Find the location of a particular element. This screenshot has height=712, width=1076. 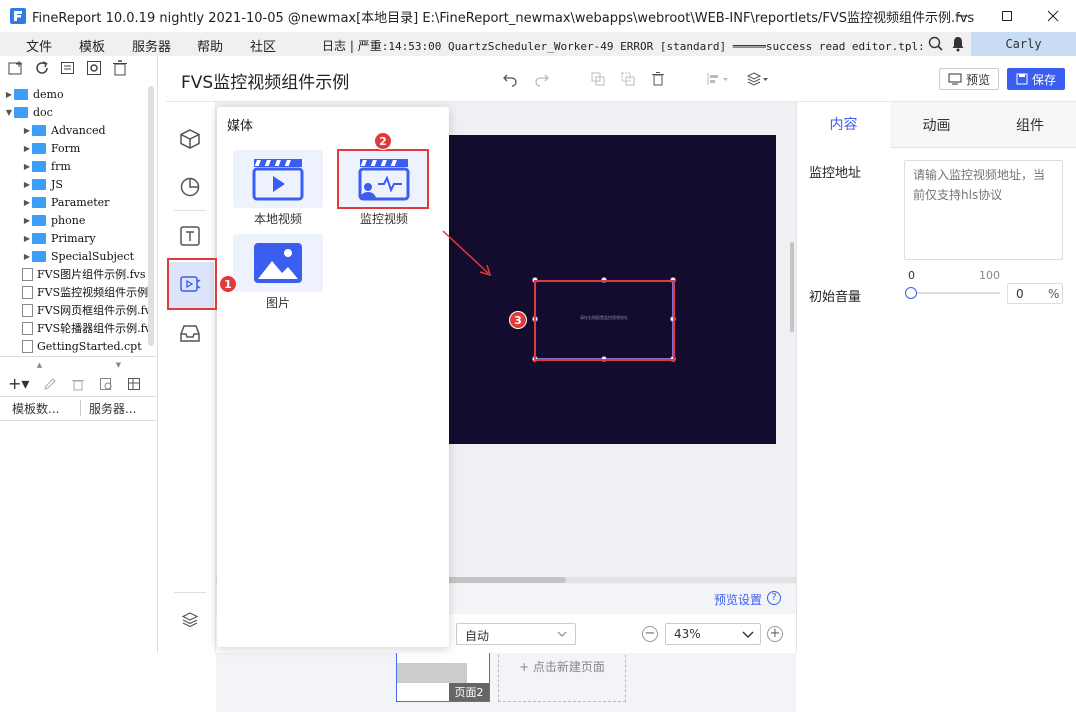

menu-help: 帮助 is located at coordinates (210, 45).